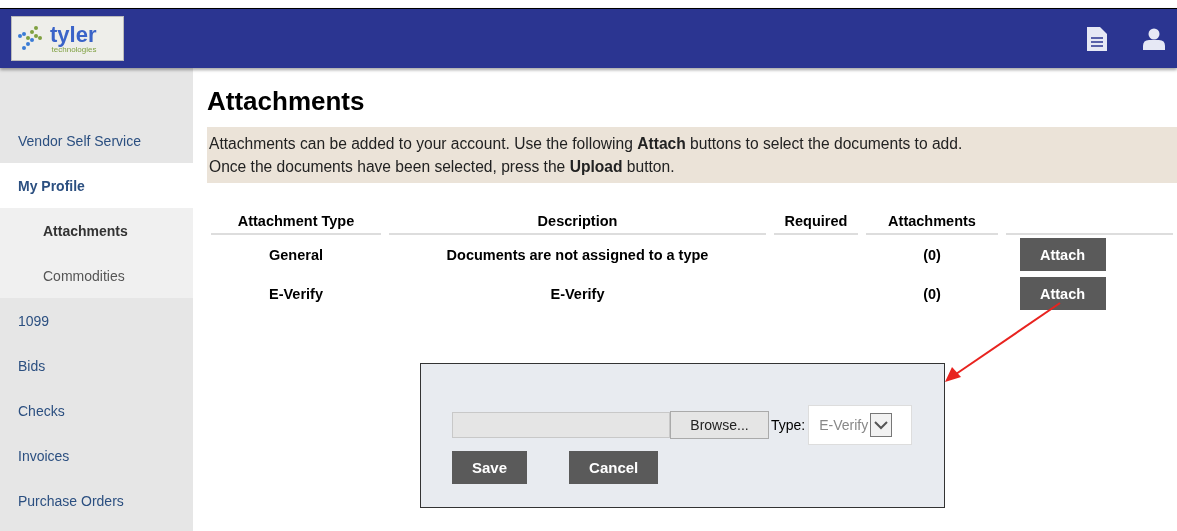 The width and height of the screenshot is (1177, 531). Describe the element at coordinates (816, 224) in the screenshot. I see `column-header: Required` at that location.